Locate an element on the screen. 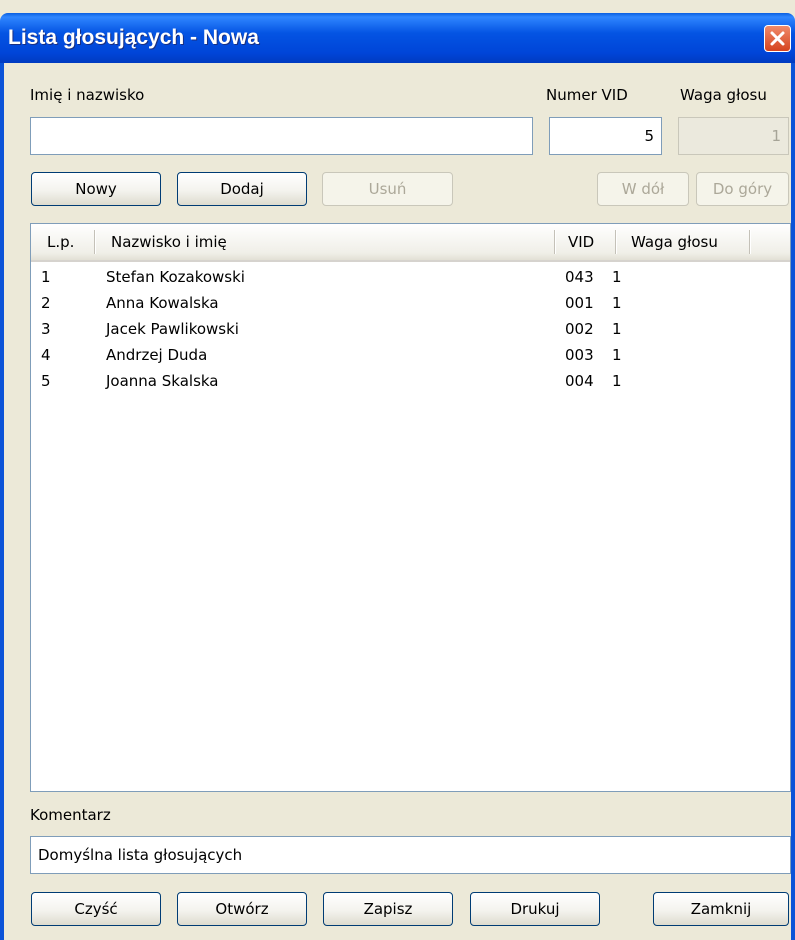 The width and height of the screenshot is (795, 940). cell-lp: 2 is located at coordinates (46, 303).